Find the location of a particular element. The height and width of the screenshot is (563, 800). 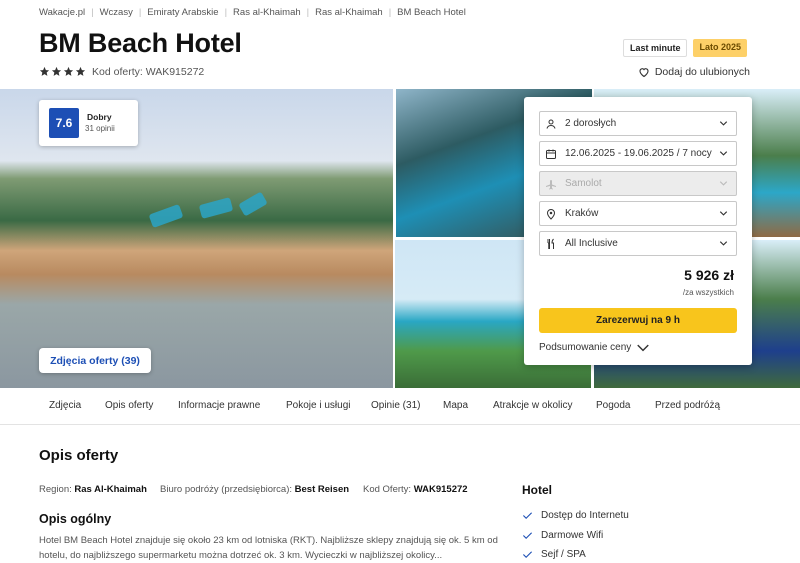

book-button: Zarezerwuj na 9 h is located at coordinates (638, 320).